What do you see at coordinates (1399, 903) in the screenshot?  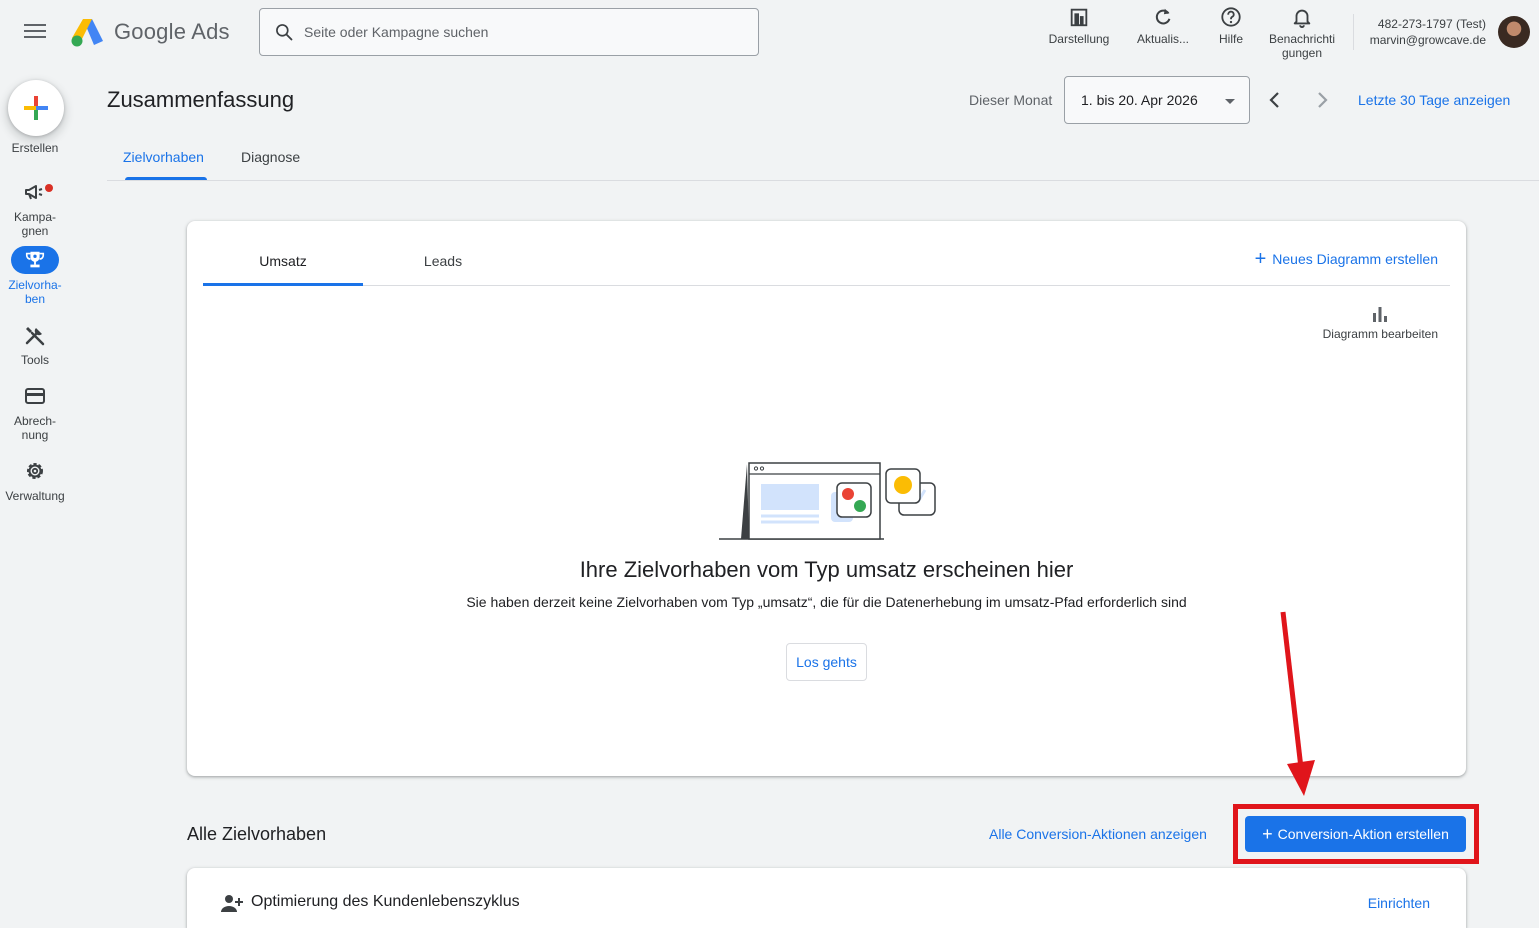 I see `setup-link: Einrichten` at bounding box center [1399, 903].